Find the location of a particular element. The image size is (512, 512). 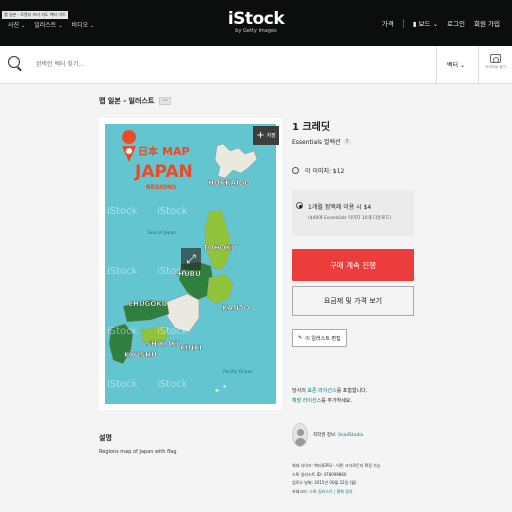

map-title-regions: REGIONS is located at coordinates (161, 187).